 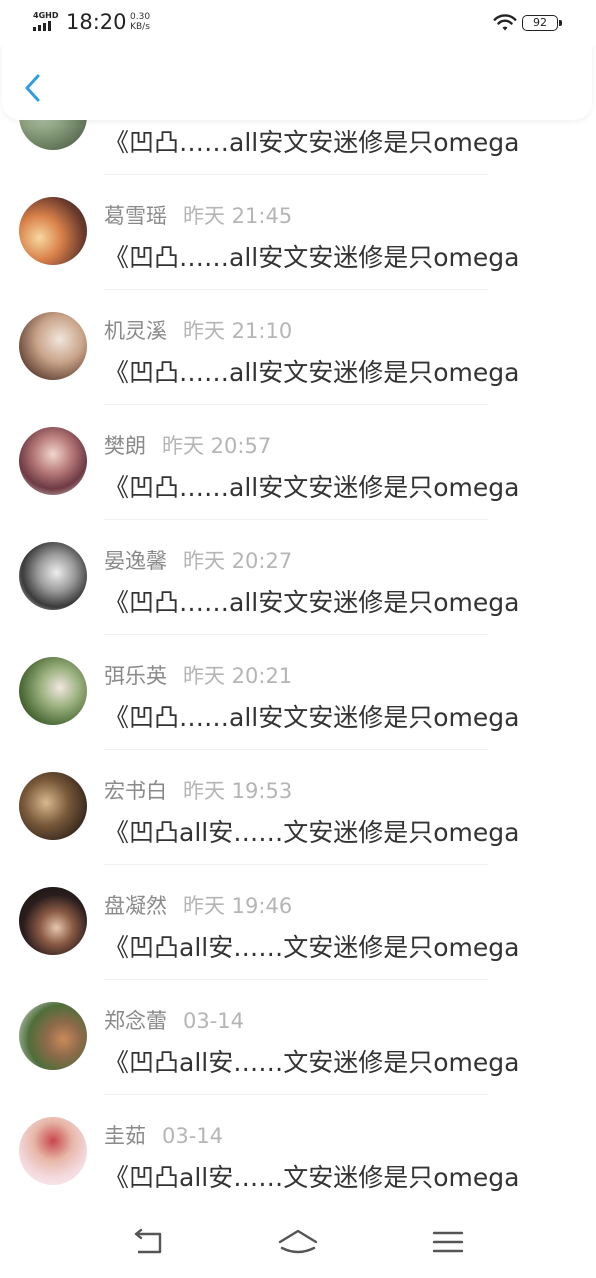 I want to click on list-item-name-text: 晏逸馨, so click(x=135, y=561).